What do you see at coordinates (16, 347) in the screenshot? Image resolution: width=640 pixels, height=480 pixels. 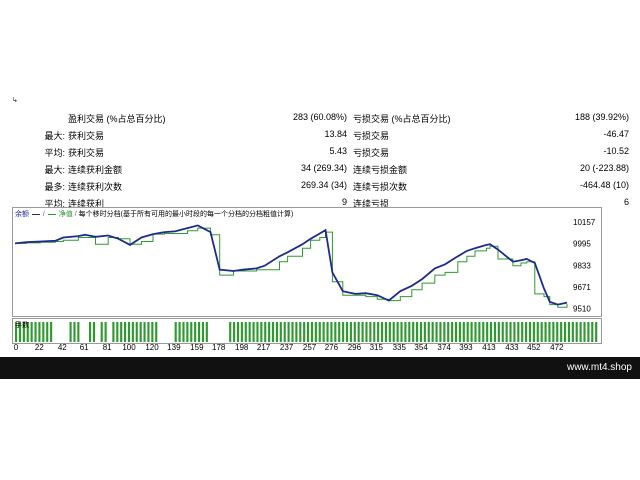 I see `x-tick-label: 0` at bounding box center [16, 347].